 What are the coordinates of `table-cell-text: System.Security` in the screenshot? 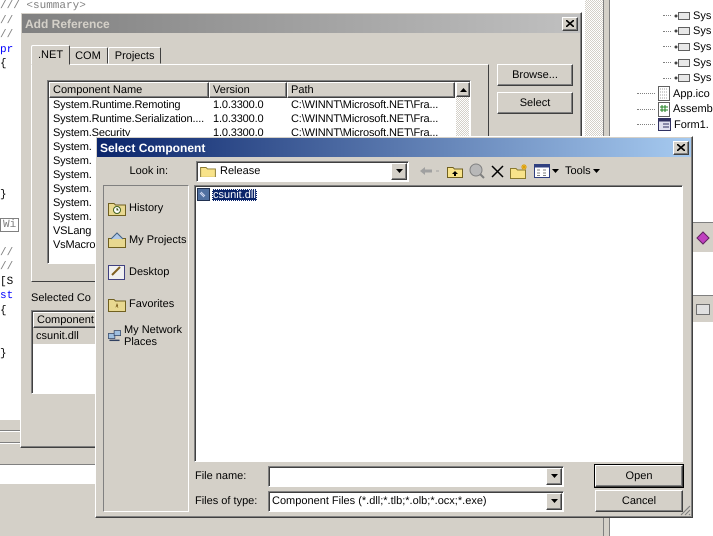 It's located at (91, 133).